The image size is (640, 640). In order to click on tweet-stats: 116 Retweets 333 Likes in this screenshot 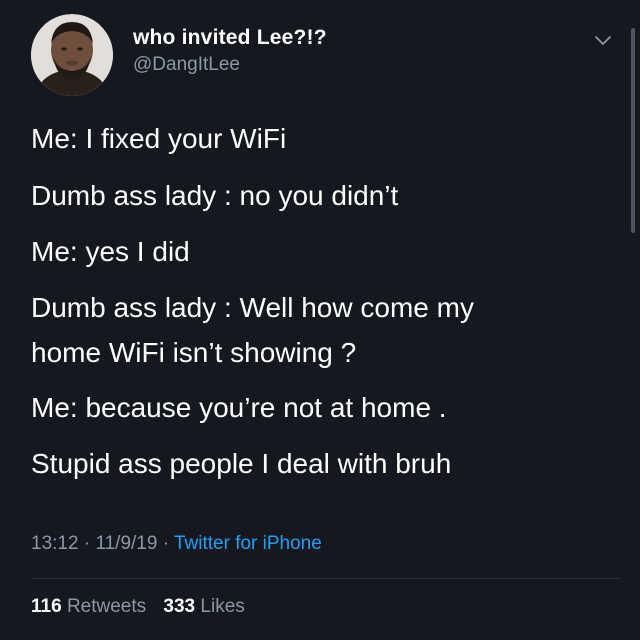, I will do `click(138, 607)`.